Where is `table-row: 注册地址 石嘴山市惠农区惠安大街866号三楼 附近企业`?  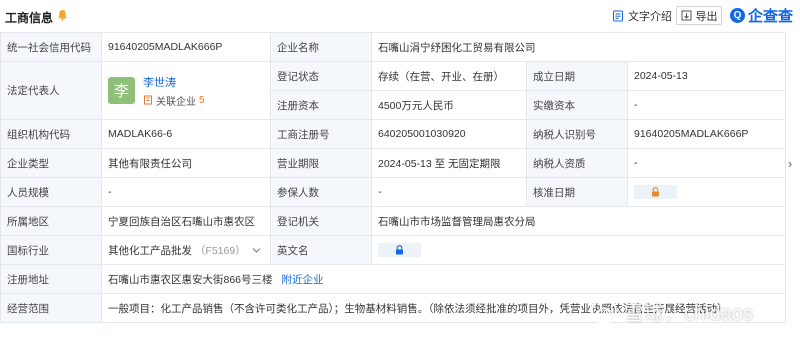
table-row: 注册地址 石嘴山市惠农区惠安大街866号三楼 附近企业 is located at coordinates (393, 279).